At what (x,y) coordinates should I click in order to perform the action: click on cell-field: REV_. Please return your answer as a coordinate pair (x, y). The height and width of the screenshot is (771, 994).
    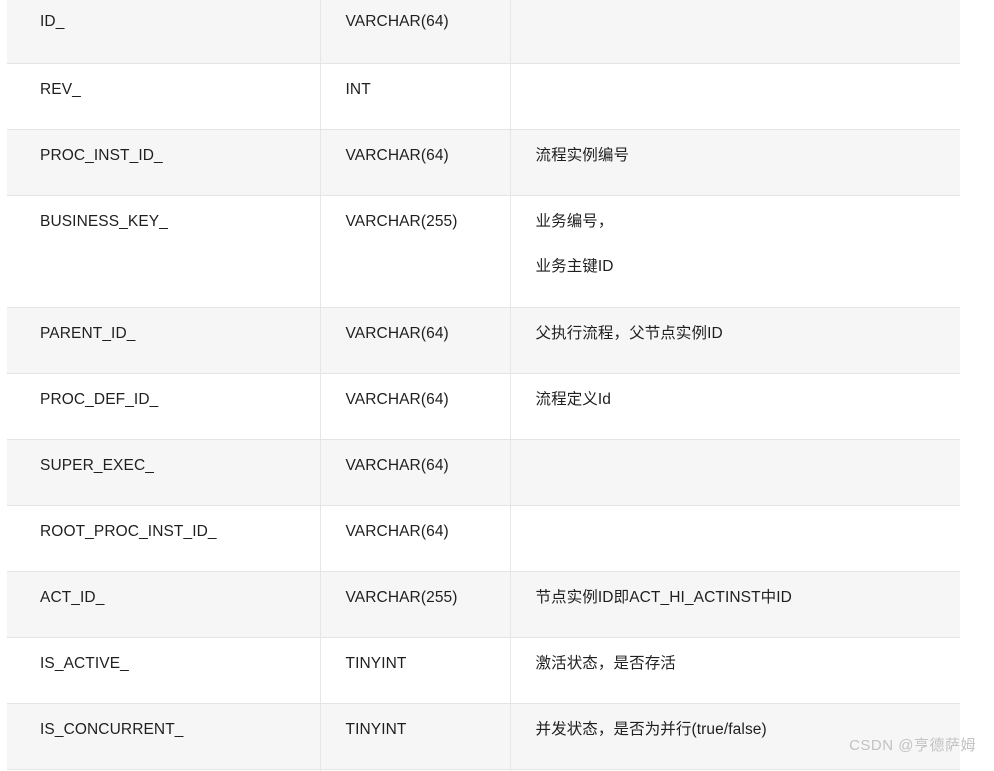
    Looking at the image, I should click on (164, 96).